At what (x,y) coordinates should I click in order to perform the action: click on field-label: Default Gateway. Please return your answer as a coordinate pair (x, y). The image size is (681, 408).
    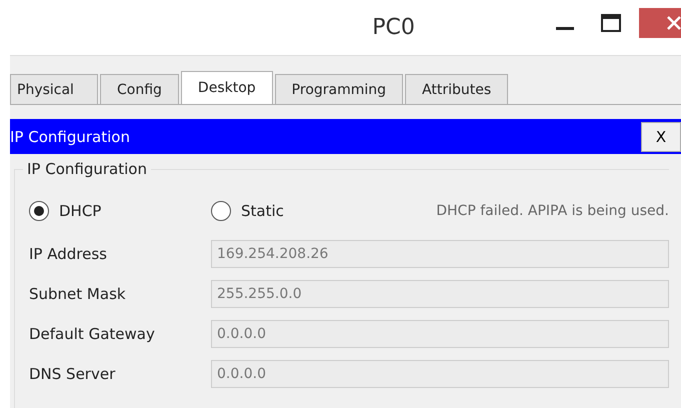
    Looking at the image, I should click on (92, 334).